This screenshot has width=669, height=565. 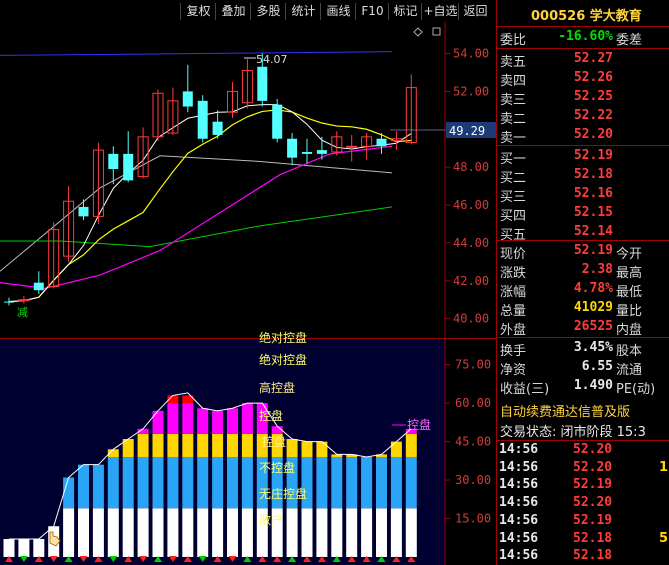 What do you see at coordinates (583, 145) in the screenshot?
I see `divider-bids` at bounding box center [583, 145].